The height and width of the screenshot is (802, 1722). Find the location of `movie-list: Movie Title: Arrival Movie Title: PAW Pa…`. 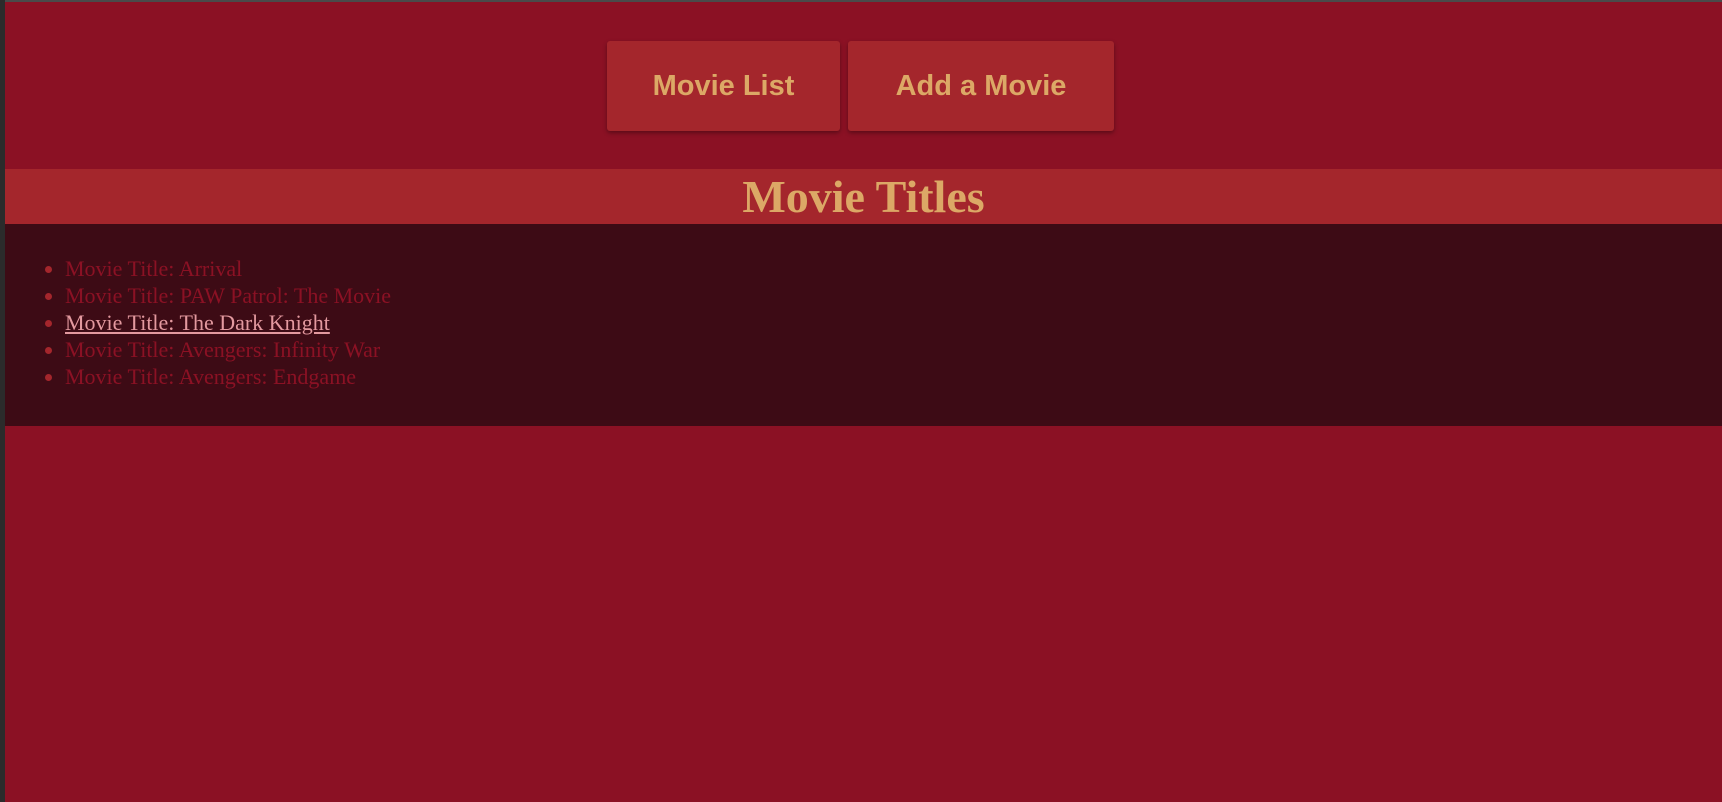

movie-list: Movie Title: Arrival Movie Title: PAW Pa… is located at coordinates (228, 322).